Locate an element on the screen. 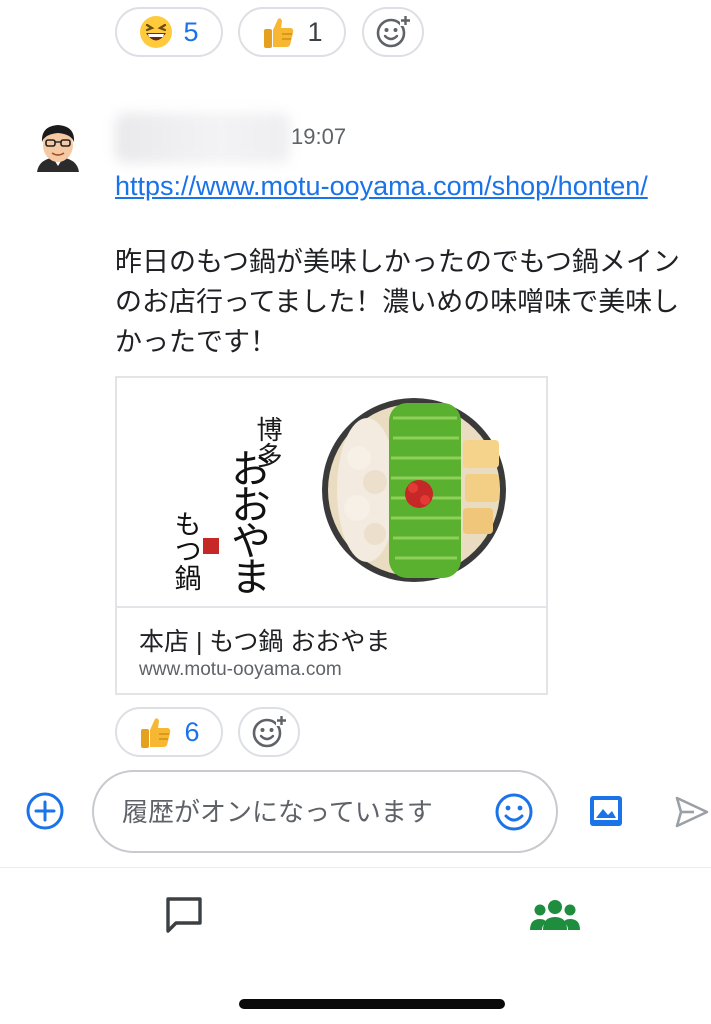  avatar-illustration-icon is located at coordinates (58, 148).